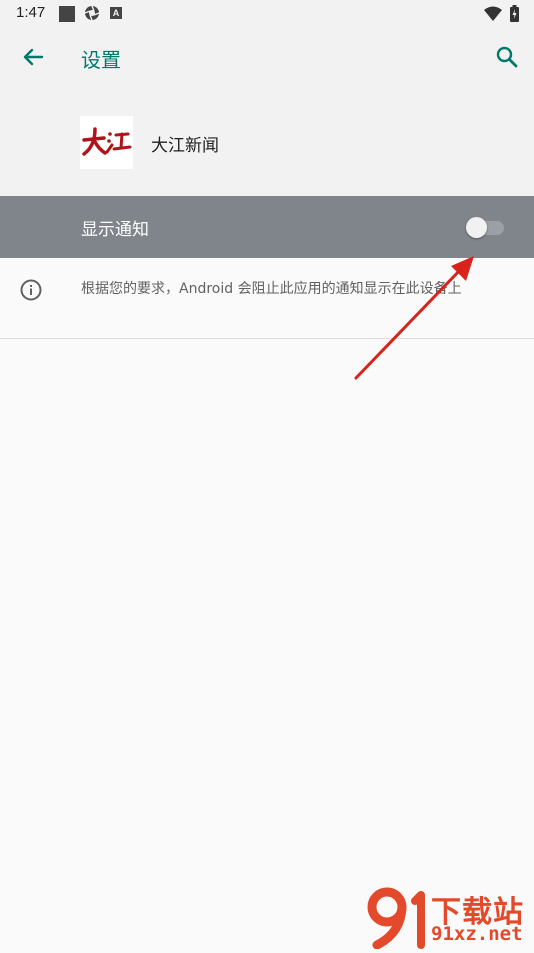 The height and width of the screenshot is (953, 534). Describe the element at coordinates (448, 917) in the screenshot. I see `watermark: 下载站 91xz.net` at that location.